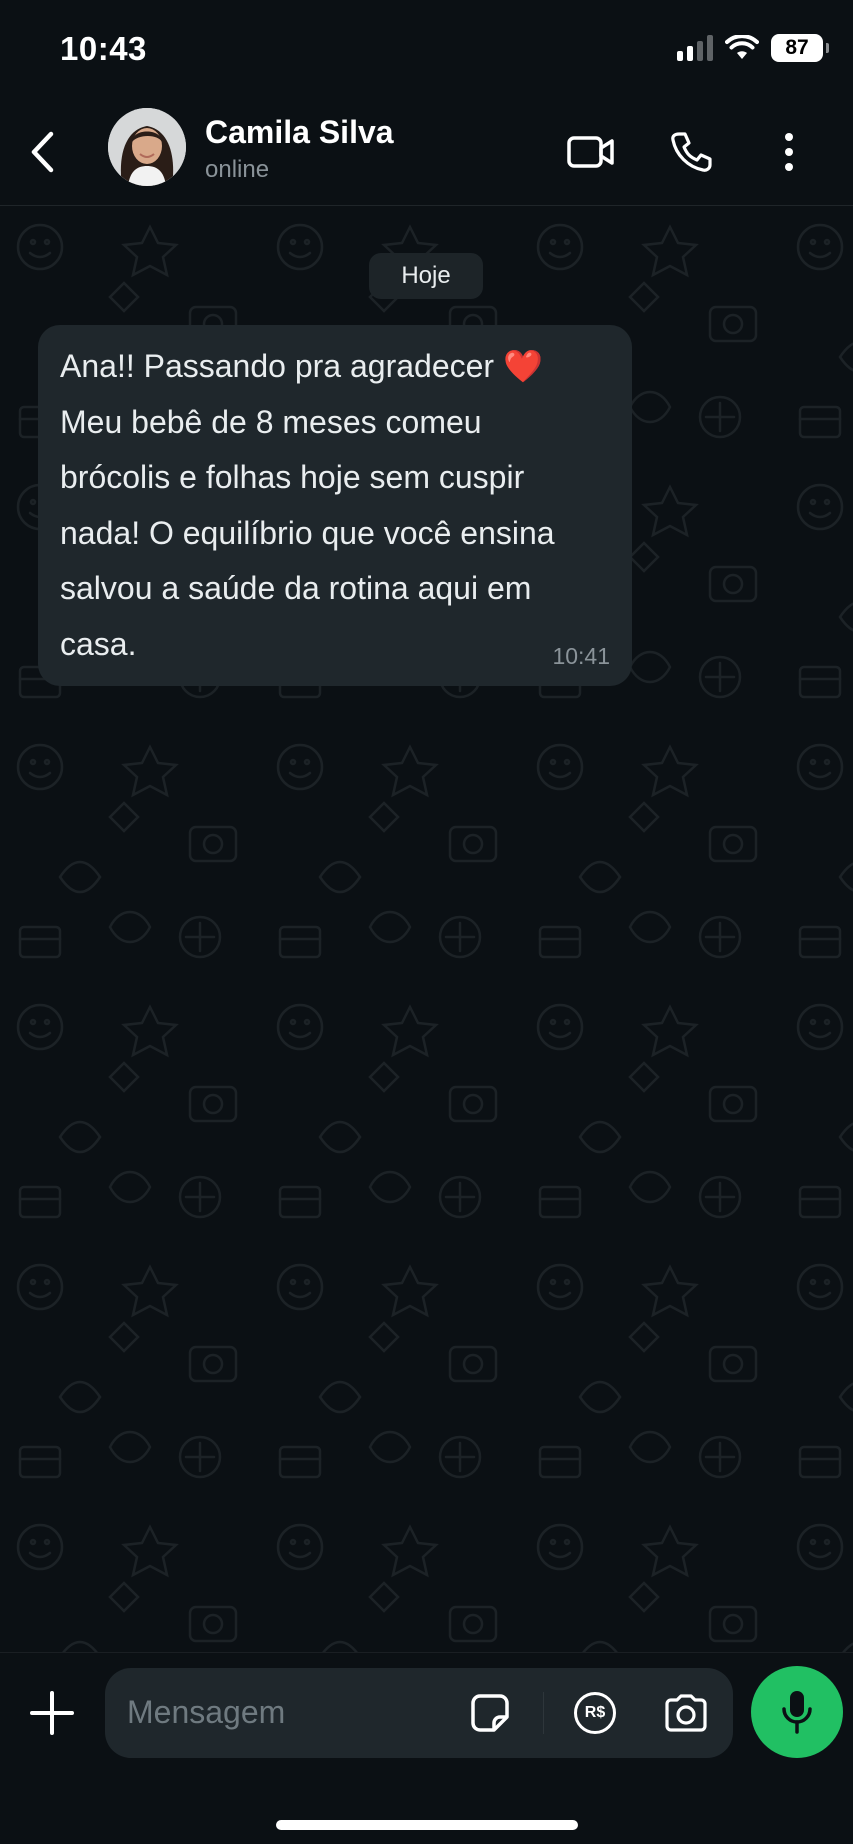 Image resolution: width=853 pixels, height=1844 pixels. What do you see at coordinates (299, 132) in the screenshot?
I see `contact-name: Camila Silva` at bounding box center [299, 132].